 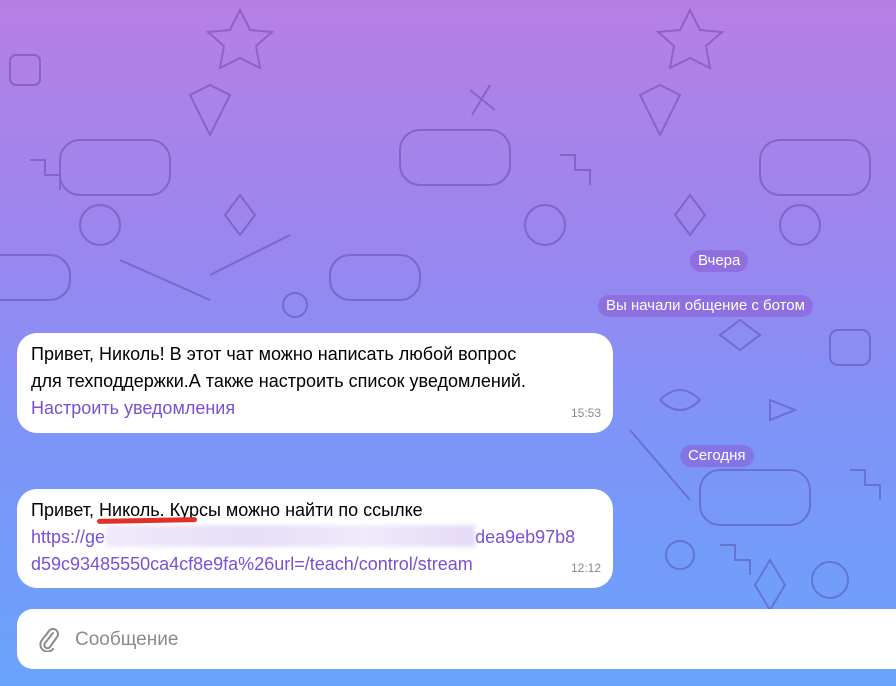 I want to click on course-link: https://ge dea9eb97b8, so click(x=315, y=537).